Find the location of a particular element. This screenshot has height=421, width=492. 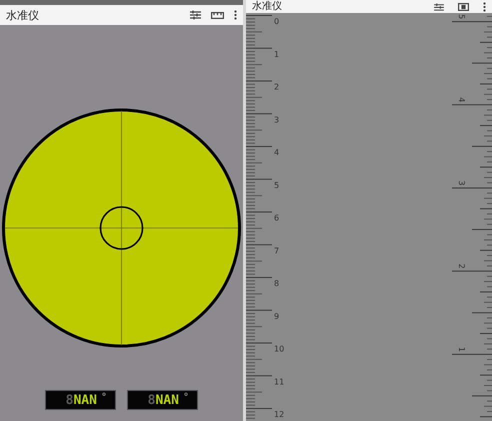

scale-label: 8 is located at coordinates (277, 283).